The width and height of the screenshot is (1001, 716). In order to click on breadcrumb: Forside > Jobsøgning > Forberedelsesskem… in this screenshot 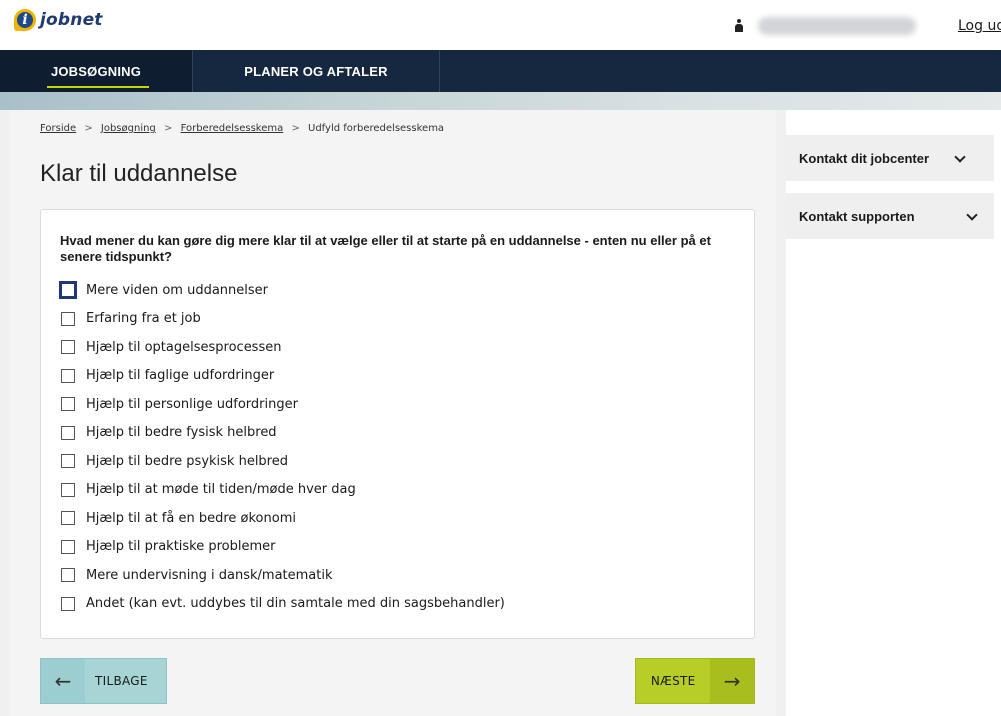, I will do `click(242, 128)`.